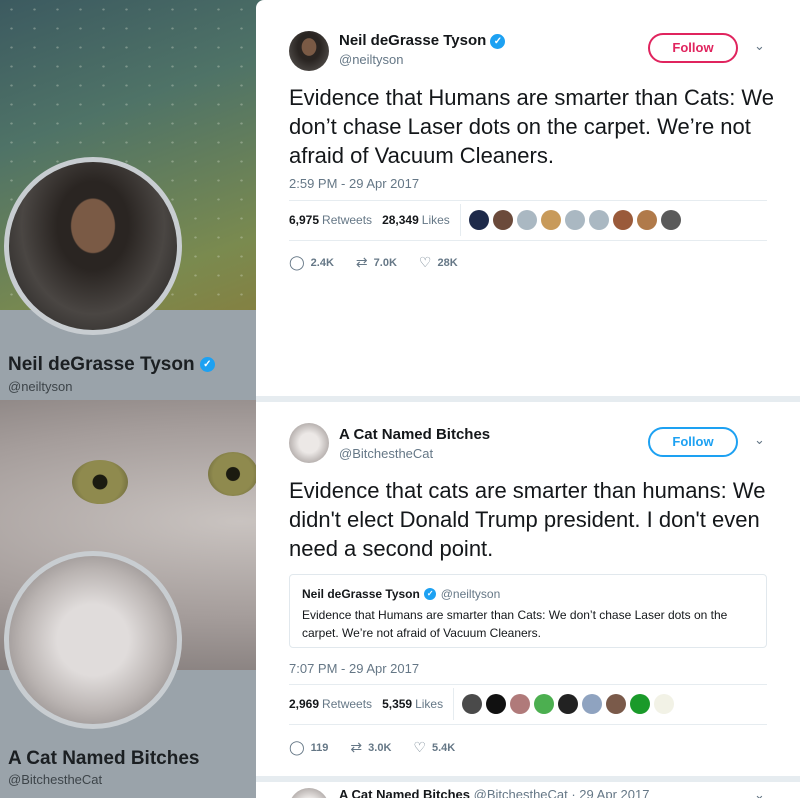  Describe the element at coordinates (330, 704) in the screenshot. I see `retweets-stat: 2,969 Retweets` at that location.